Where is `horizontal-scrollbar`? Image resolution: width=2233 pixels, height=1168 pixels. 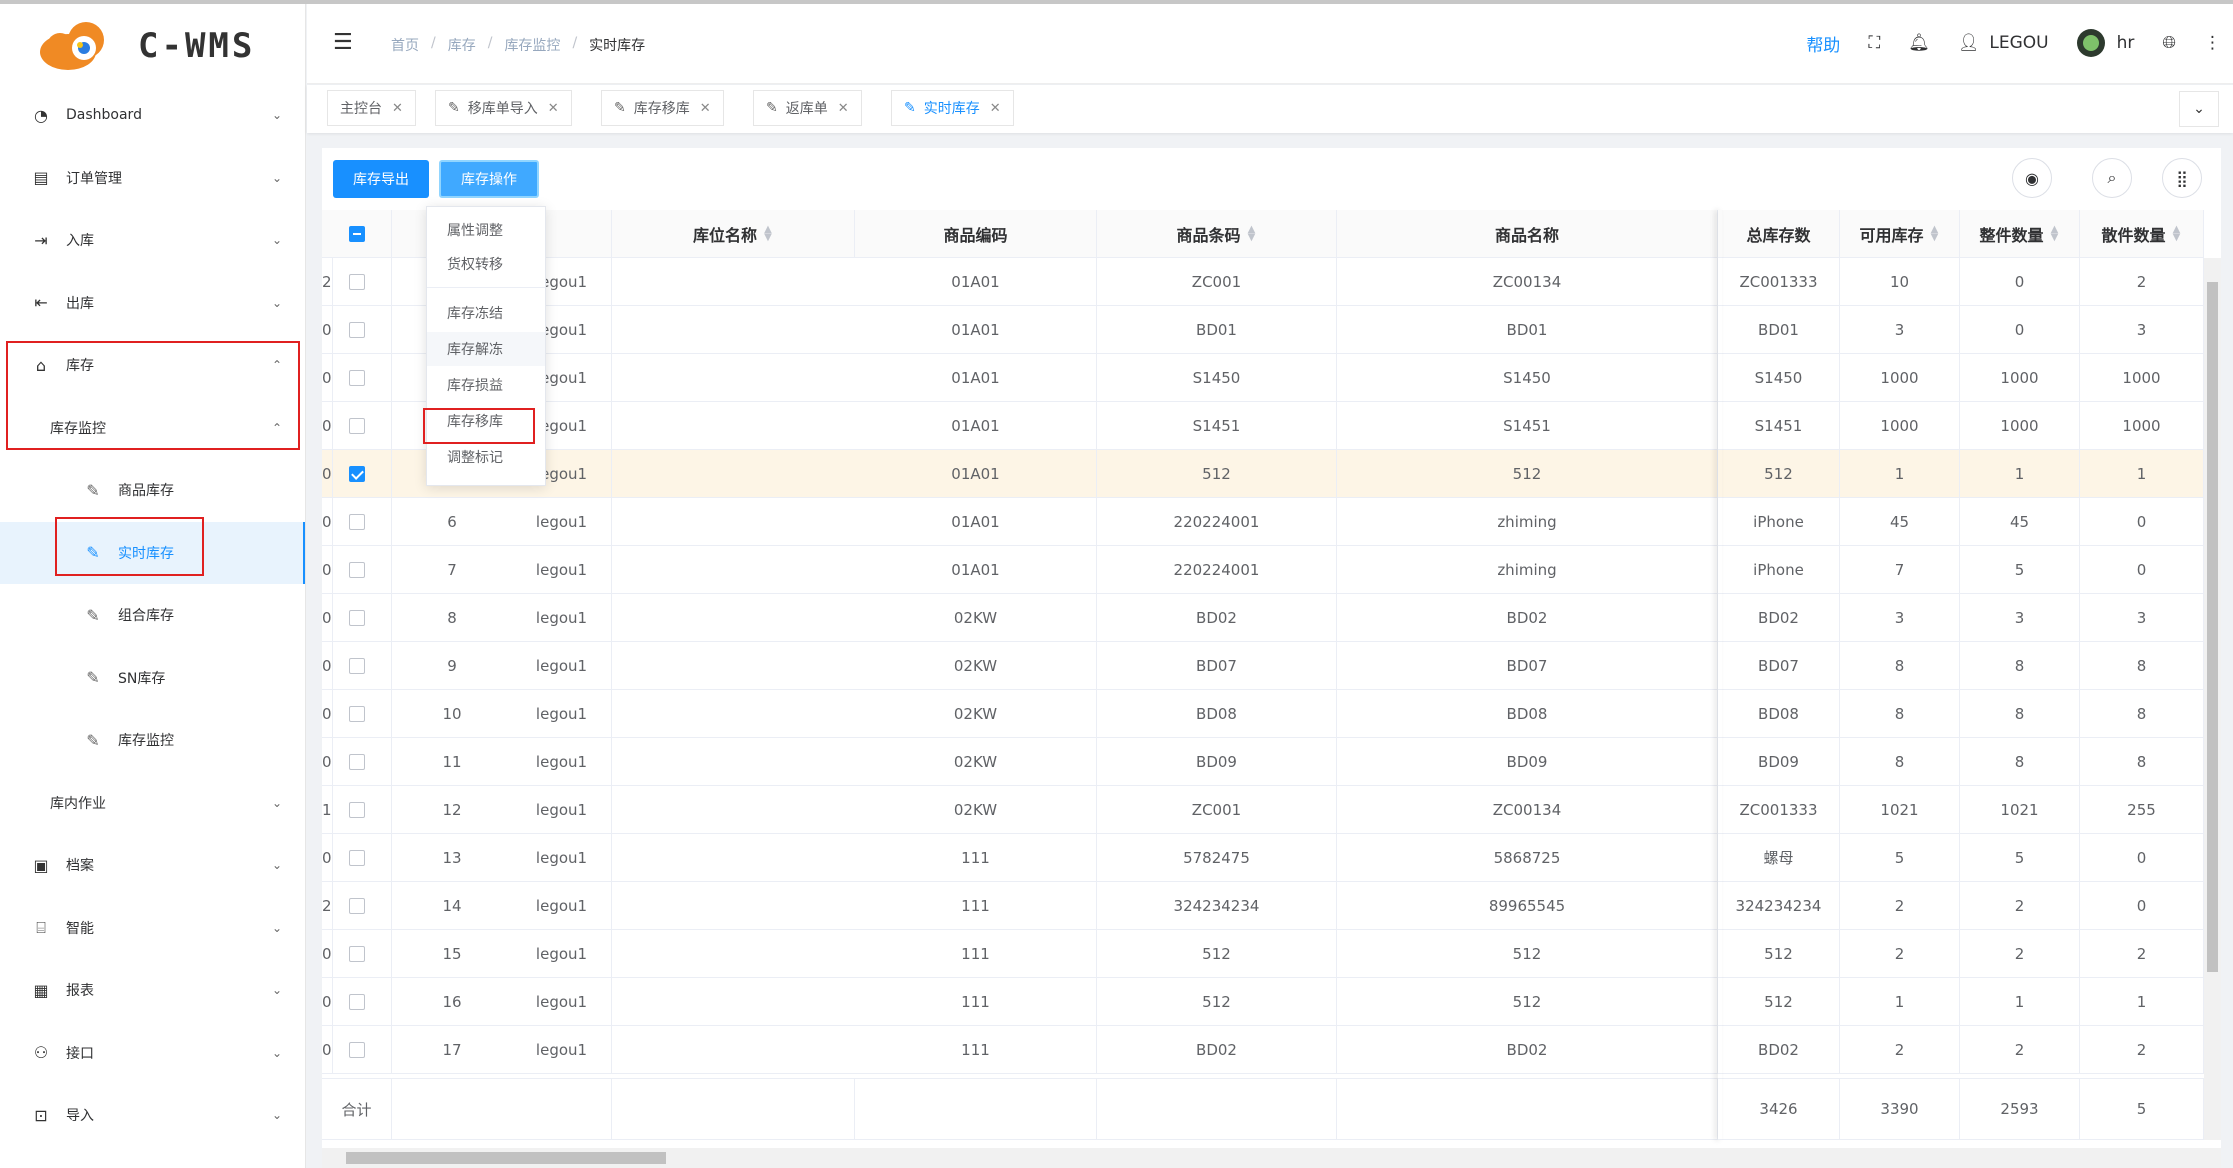
horizontal-scrollbar is located at coordinates (1271, 1158).